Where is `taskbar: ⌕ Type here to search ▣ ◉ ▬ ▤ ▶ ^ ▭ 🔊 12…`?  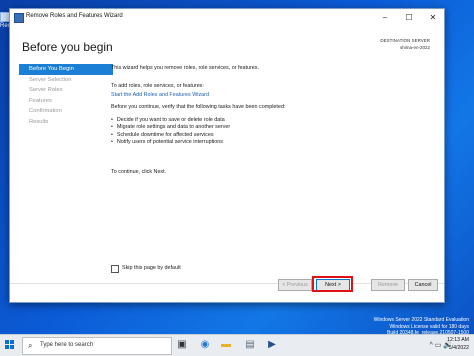 taskbar: ⌕ Type here to search ▣ ◉ ▬ ▤ ▶ ^ ▭ 🔊 12… is located at coordinates (237, 345).